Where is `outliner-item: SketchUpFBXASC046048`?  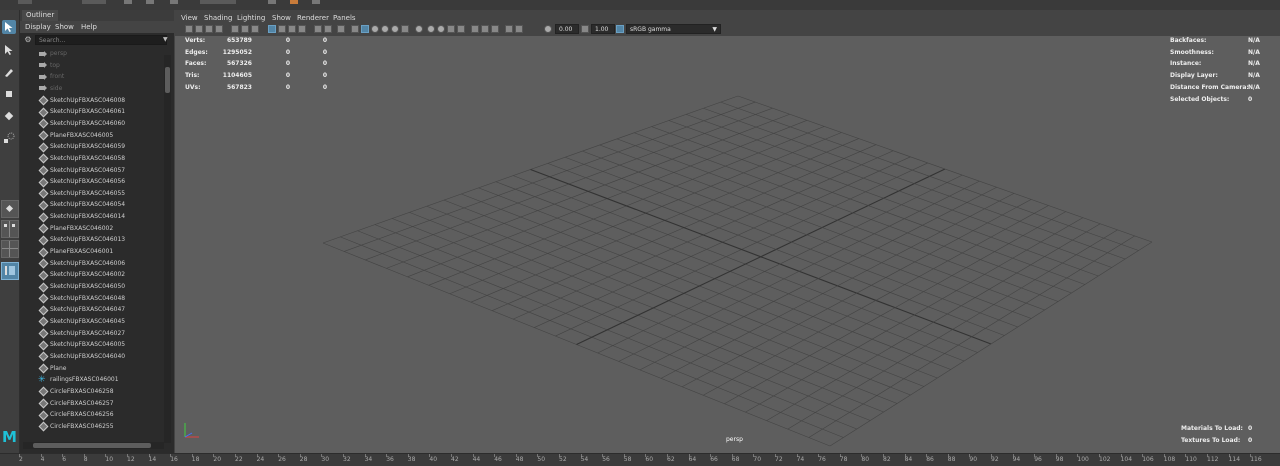
outliner-item: SketchUpFBXASC046048 is located at coordinates (81, 298).